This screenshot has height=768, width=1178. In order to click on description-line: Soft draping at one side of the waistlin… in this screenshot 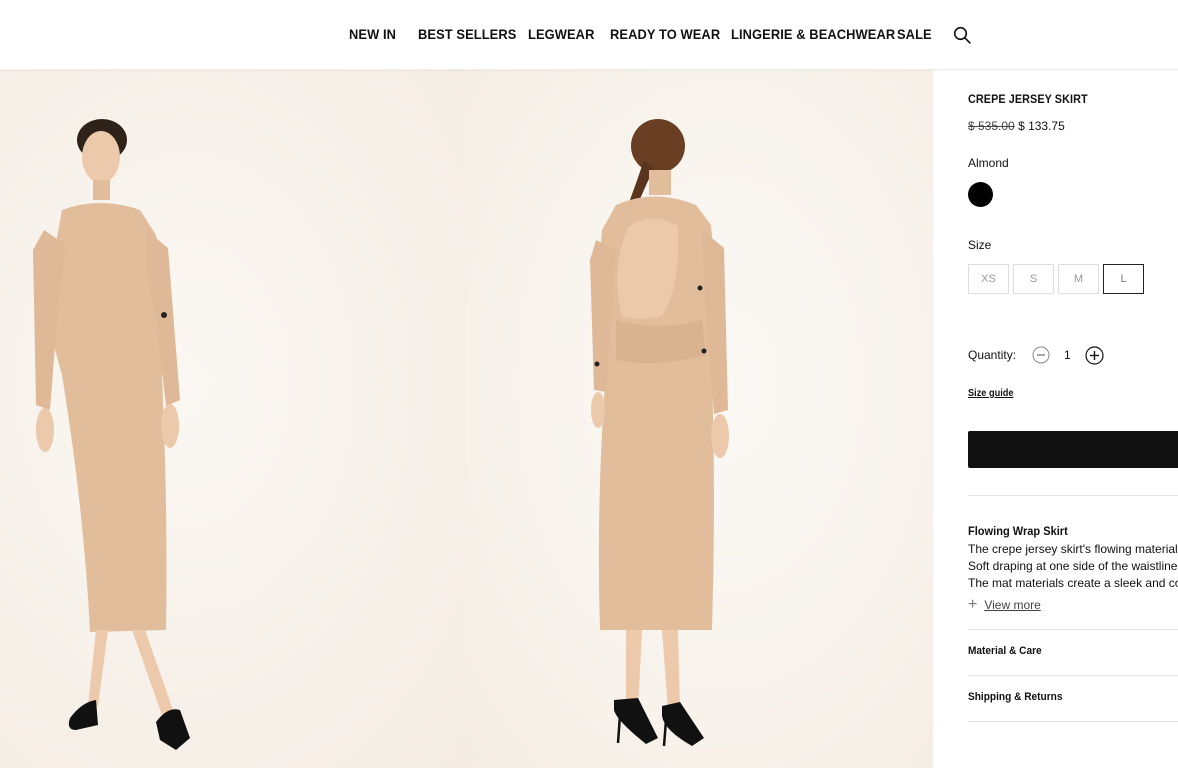, I will do `click(1073, 566)`.